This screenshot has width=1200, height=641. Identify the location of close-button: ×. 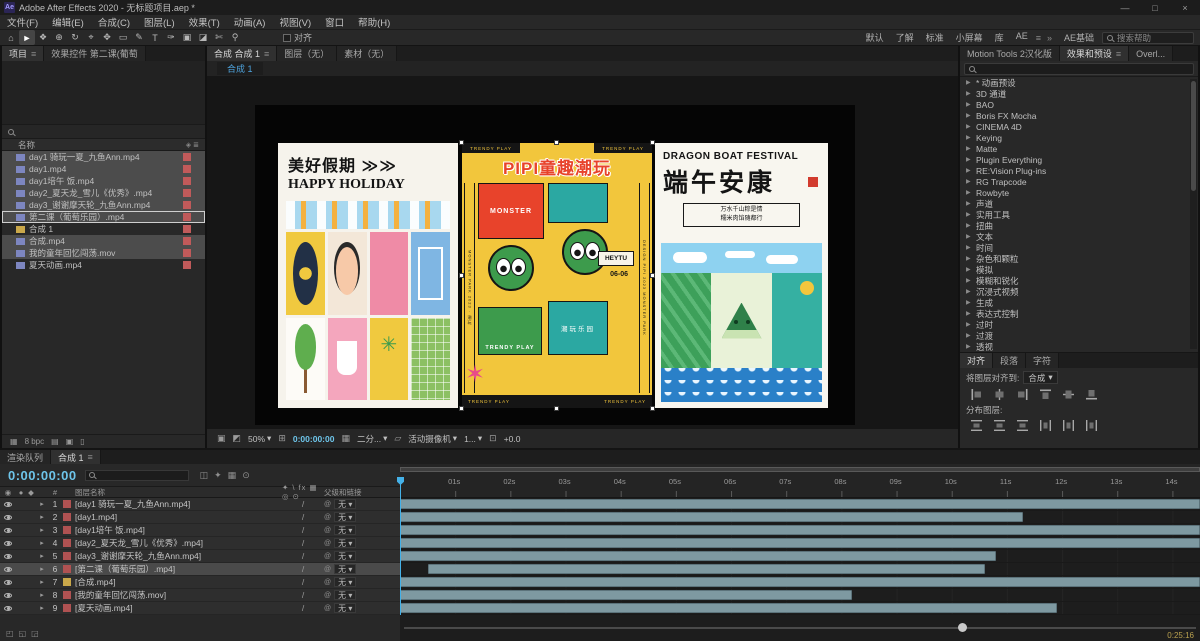
(1185, 7).